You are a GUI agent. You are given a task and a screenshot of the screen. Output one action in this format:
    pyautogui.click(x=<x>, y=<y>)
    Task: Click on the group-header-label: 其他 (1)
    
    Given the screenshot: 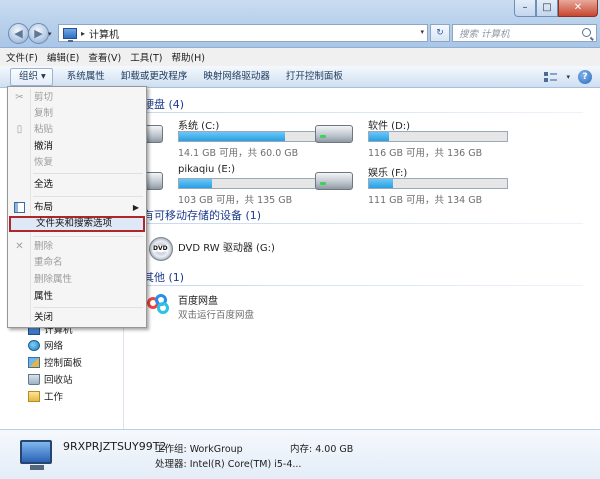 What is the action you would take?
    pyautogui.click(x=164, y=277)
    